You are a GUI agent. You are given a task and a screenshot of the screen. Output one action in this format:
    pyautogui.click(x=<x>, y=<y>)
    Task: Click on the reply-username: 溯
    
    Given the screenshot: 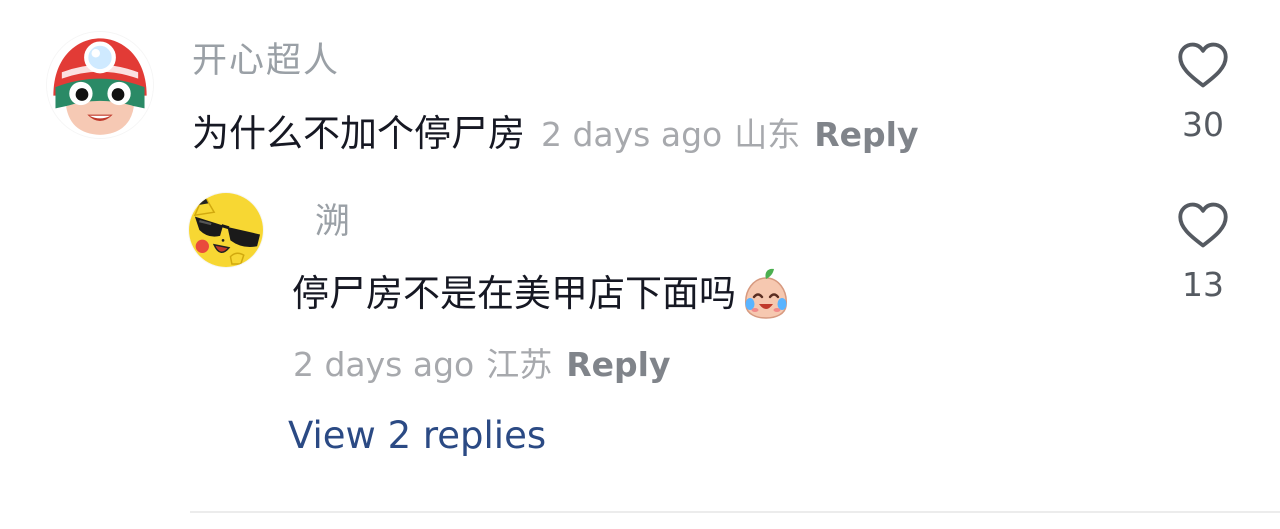 What is the action you would take?
    pyautogui.click(x=332, y=222)
    